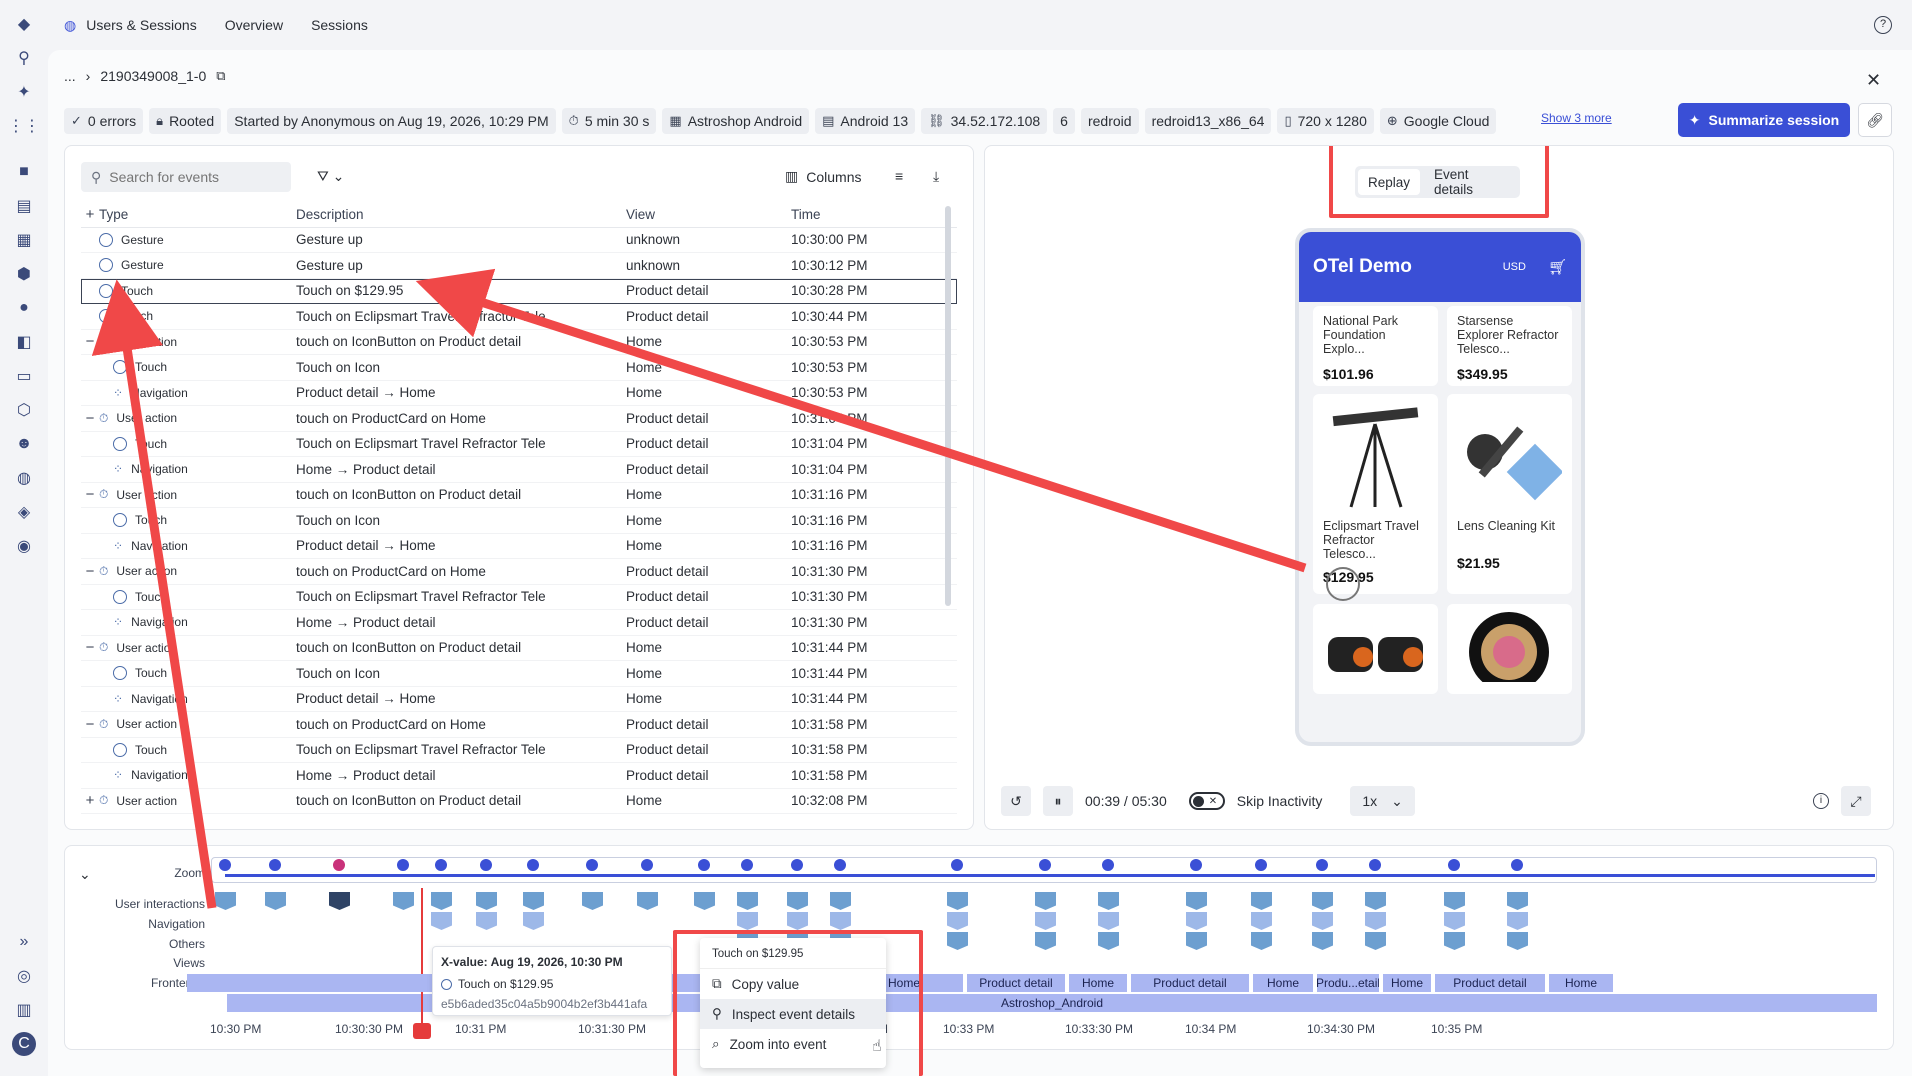 This screenshot has width=1912, height=1076. Describe the element at coordinates (154, 594) in the screenshot. I see `arrow-to-touch-row` at that location.